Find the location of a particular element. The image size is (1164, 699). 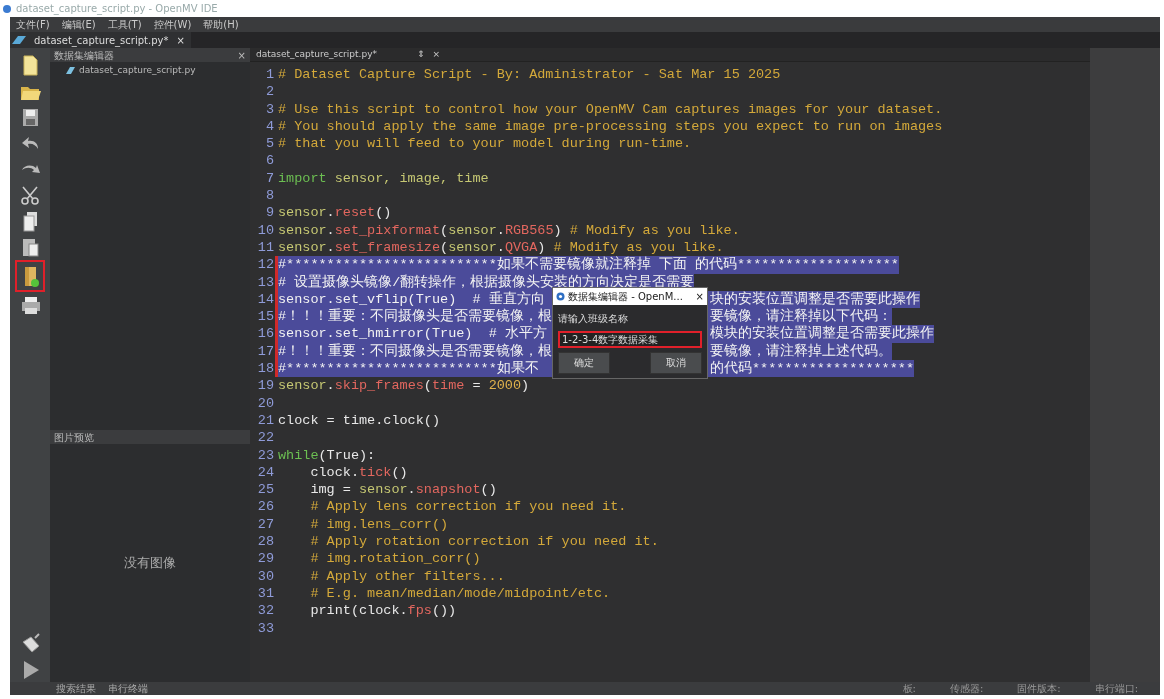

line-number: 30 is located at coordinates (265, 576).